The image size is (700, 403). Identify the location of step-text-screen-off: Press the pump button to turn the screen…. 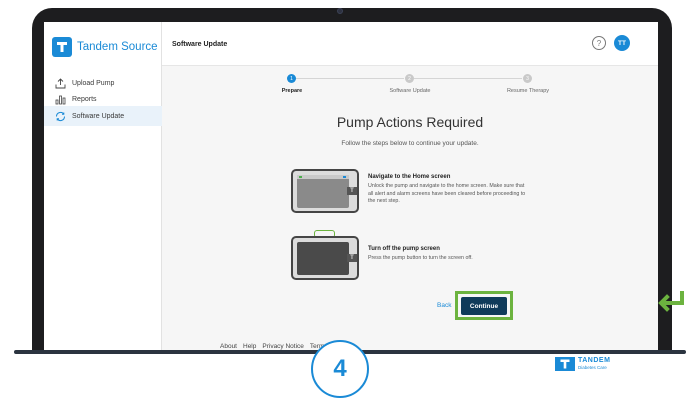
(420, 258).